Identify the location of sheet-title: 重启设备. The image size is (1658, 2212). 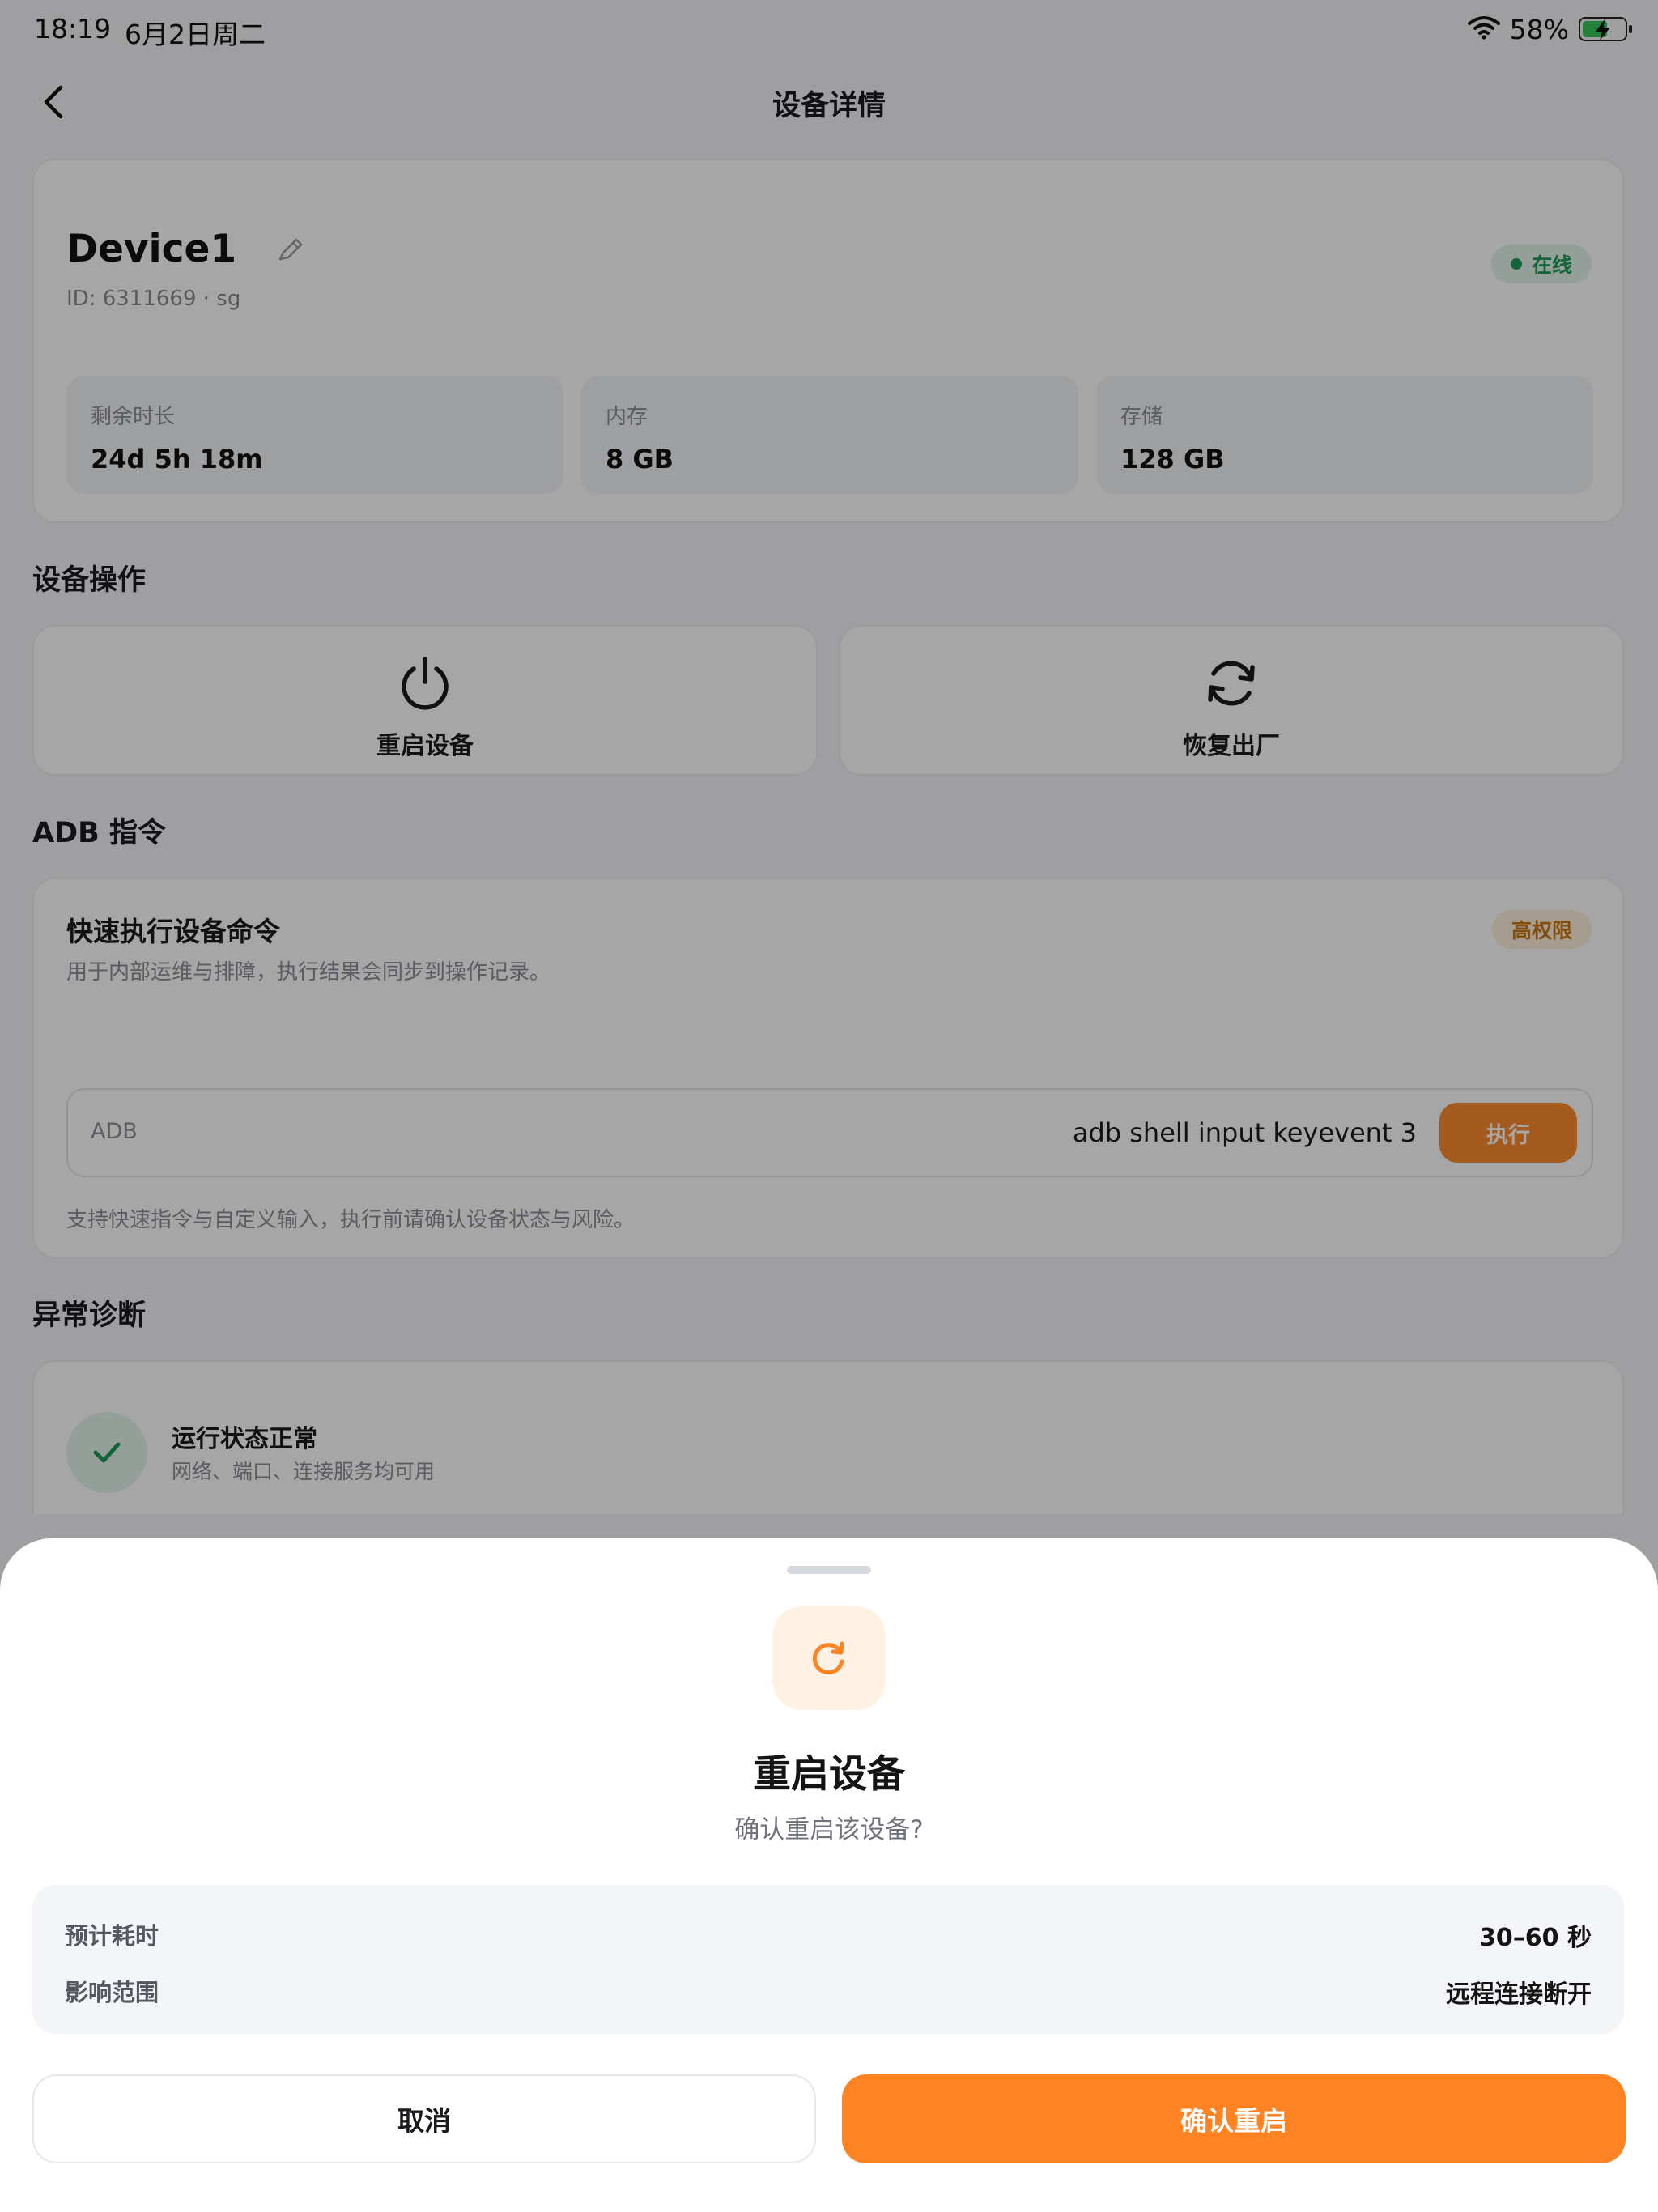
(829, 1775).